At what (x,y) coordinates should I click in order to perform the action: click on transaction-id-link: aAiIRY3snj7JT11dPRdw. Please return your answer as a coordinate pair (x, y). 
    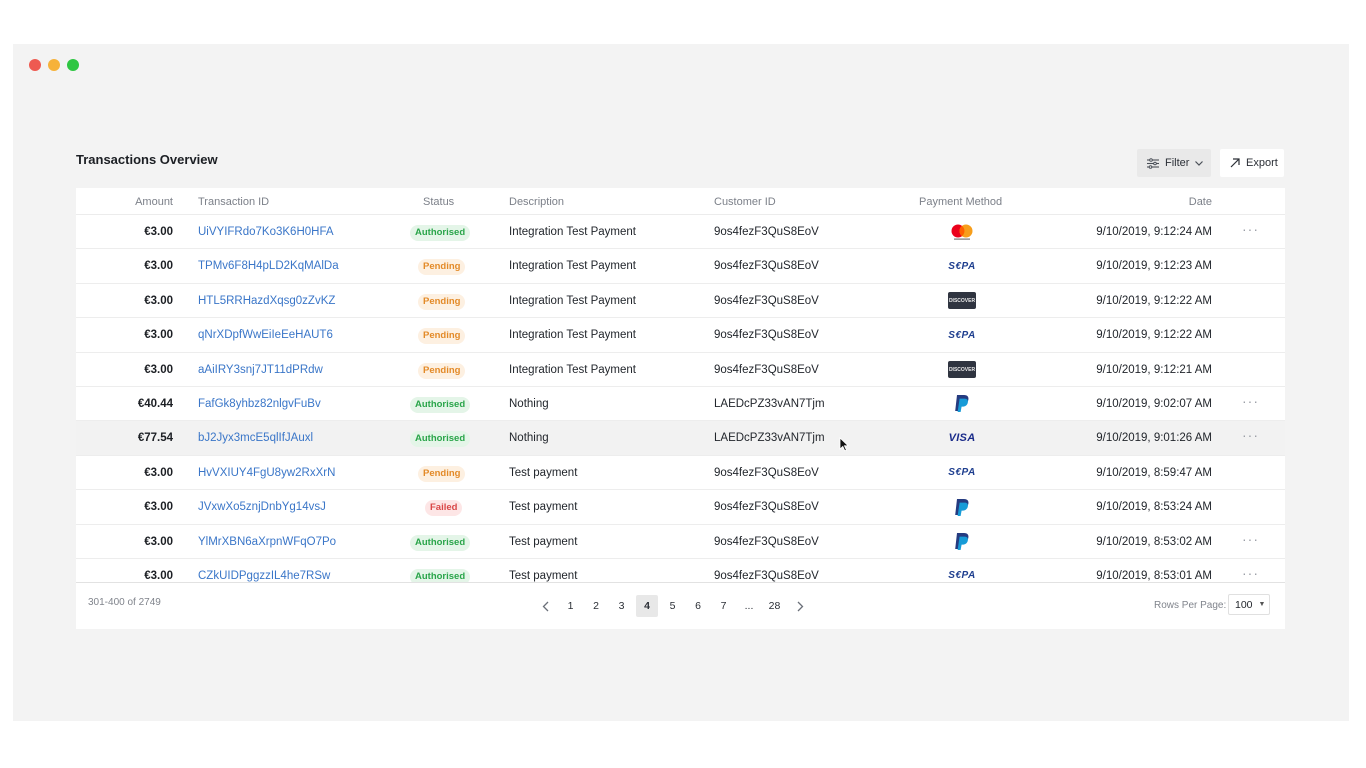
    Looking at the image, I should click on (260, 370).